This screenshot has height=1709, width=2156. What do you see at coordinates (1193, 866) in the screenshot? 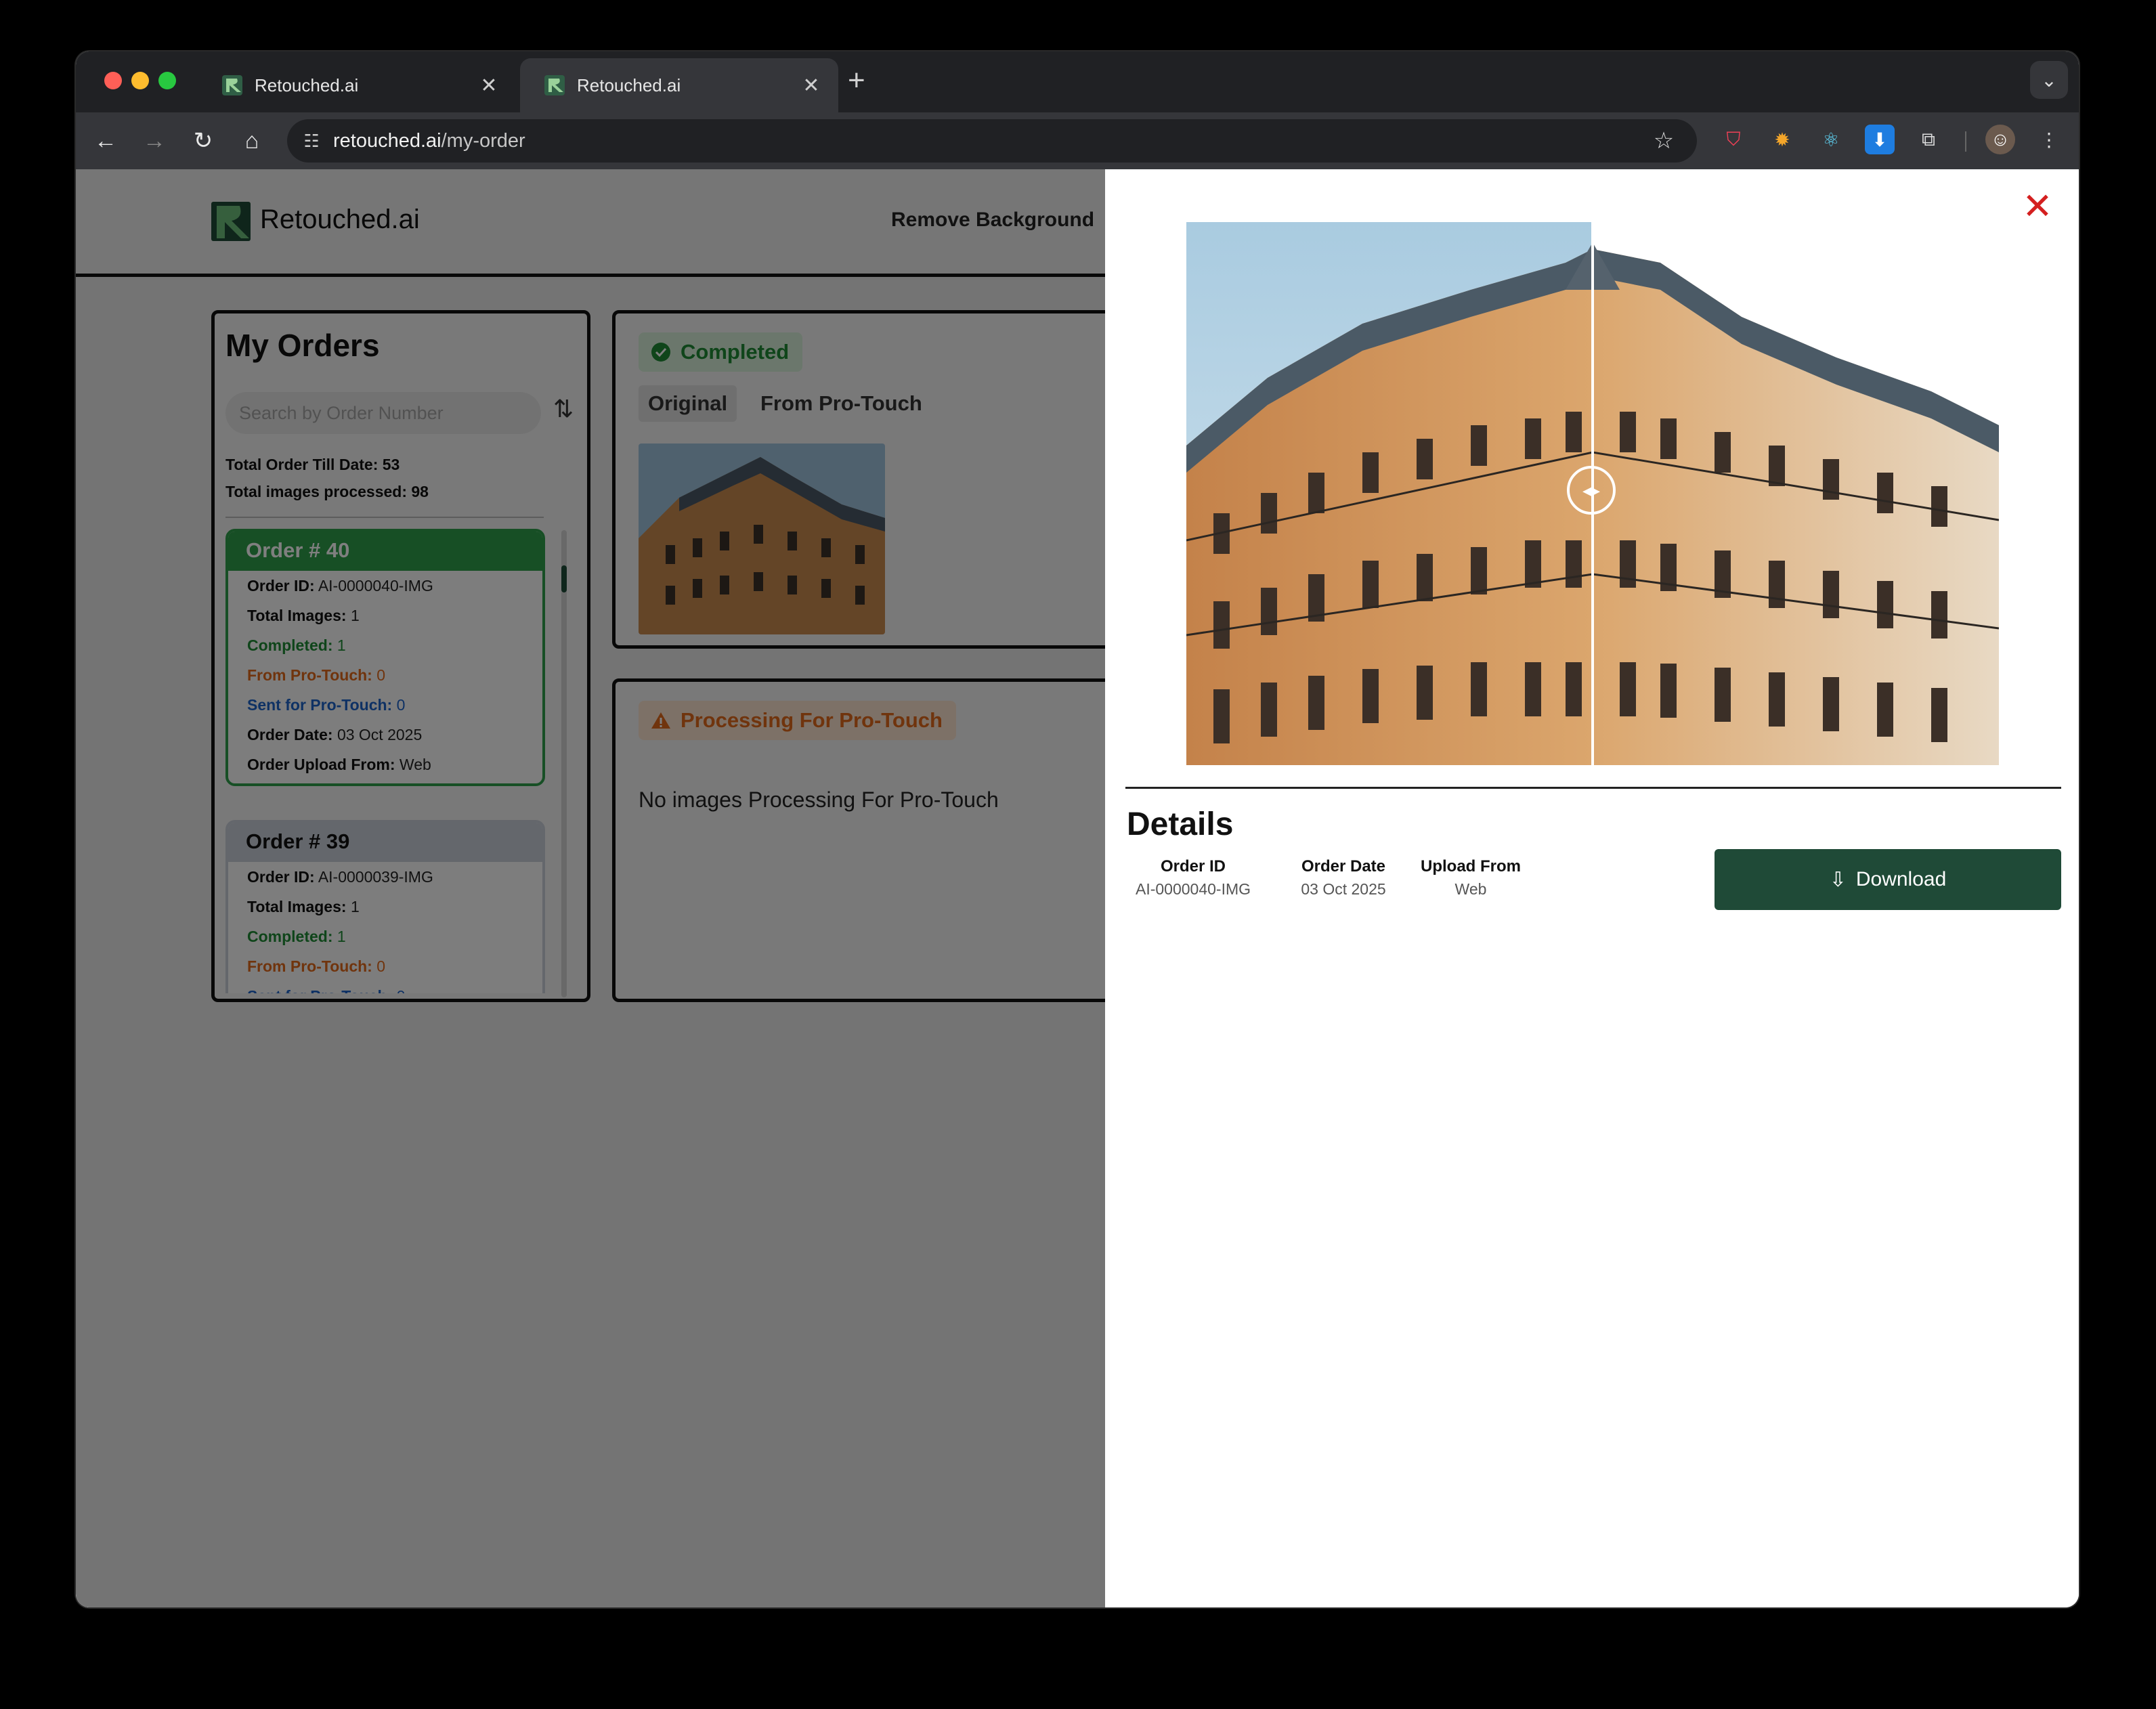
I see `detail-label: Order ID` at bounding box center [1193, 866].